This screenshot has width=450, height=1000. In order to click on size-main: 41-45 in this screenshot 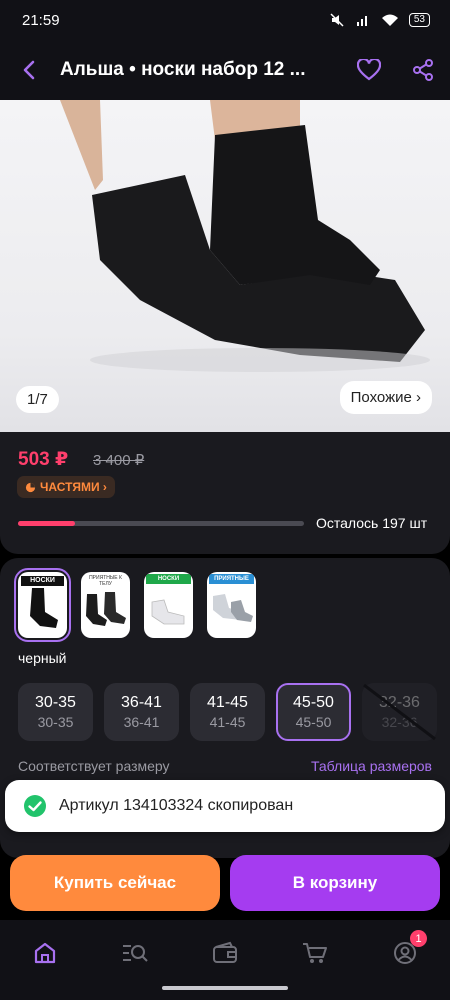, I will do `click(227, 702)`.